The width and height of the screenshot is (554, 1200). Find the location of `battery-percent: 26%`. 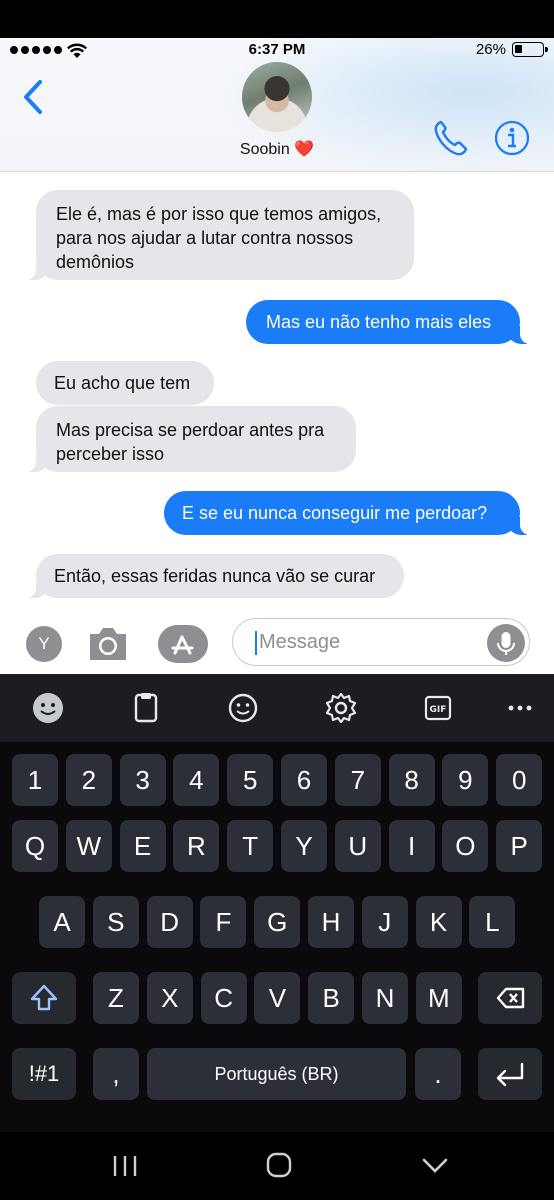

battery-percent: 26% is located at coordinates (490, 49).